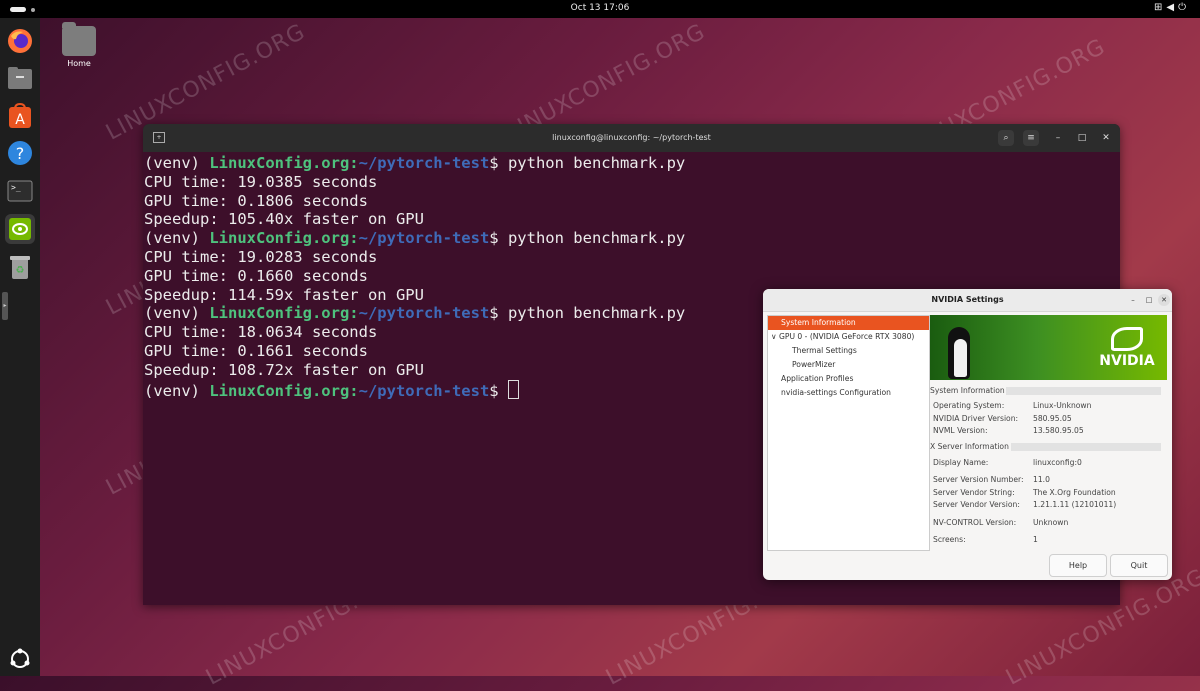 The width and height of the screenshot is (1200, 691). Describe the element at coordinates (961, 462) in the screenshot. I see `info-key: Display Name:` at that location.